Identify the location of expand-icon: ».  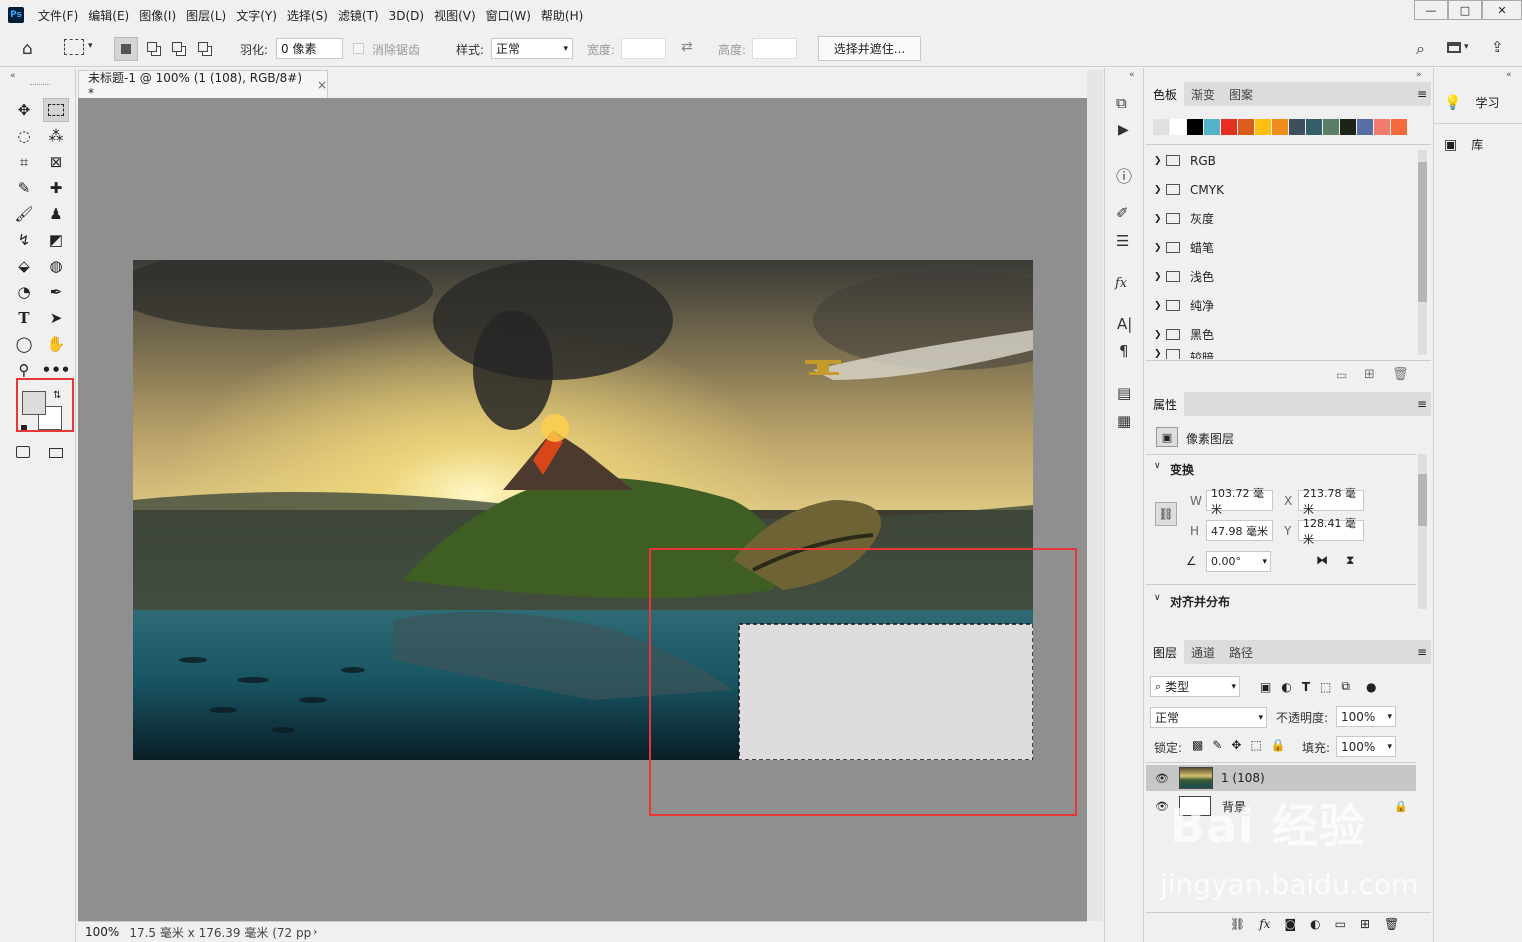
(1419, 75).